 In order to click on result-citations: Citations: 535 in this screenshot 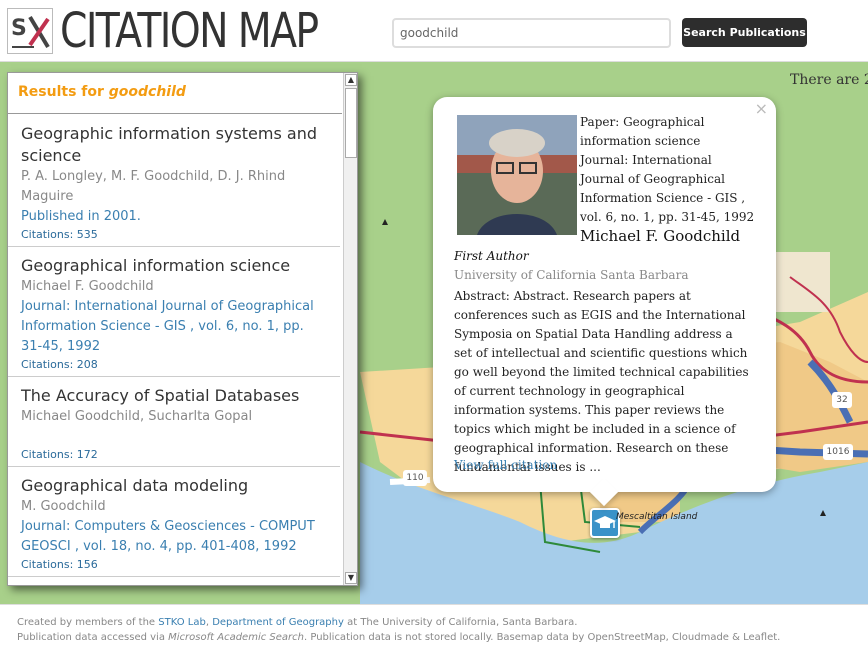, I will do `click(59, 234)`.